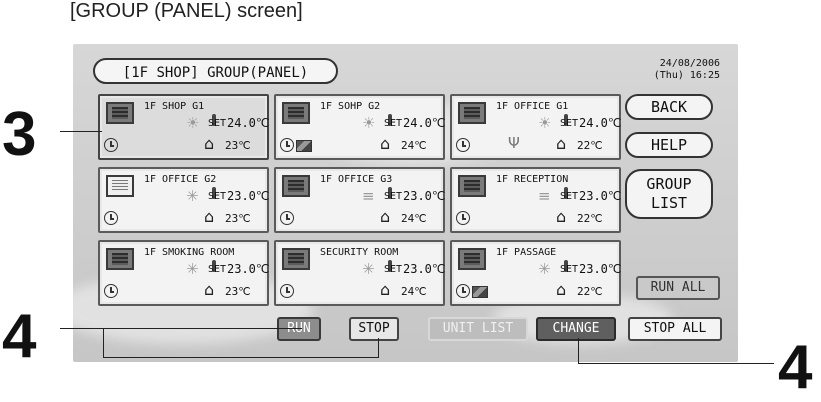 The height and width of the screenshot is (402, 821). I want to click on run-all-button: RUN ALL, so click(678, 288).